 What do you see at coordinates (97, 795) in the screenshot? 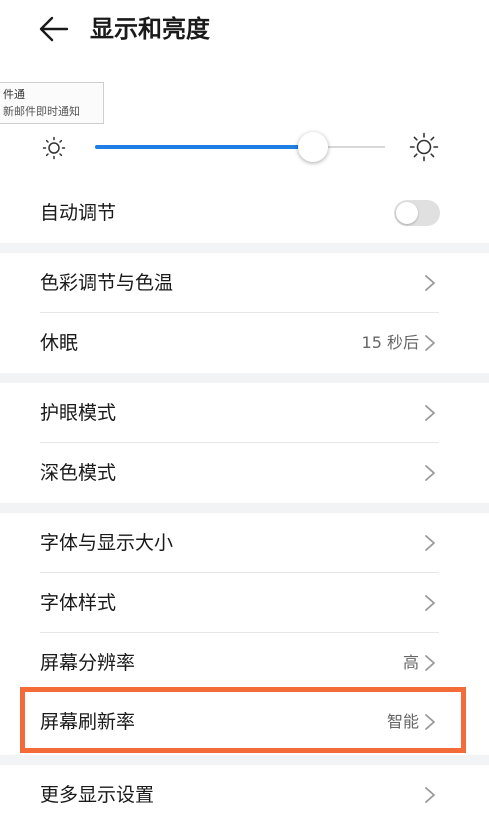
I see `more-display-settings-label: 更多显示设置` at bounding box center [97, 795].